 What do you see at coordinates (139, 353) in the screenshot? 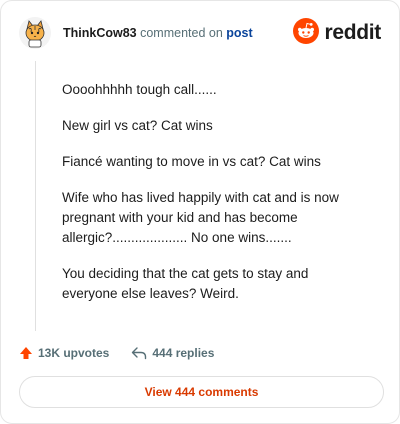
I see `reply-arrow-icon` at bounding box center [139, 353].